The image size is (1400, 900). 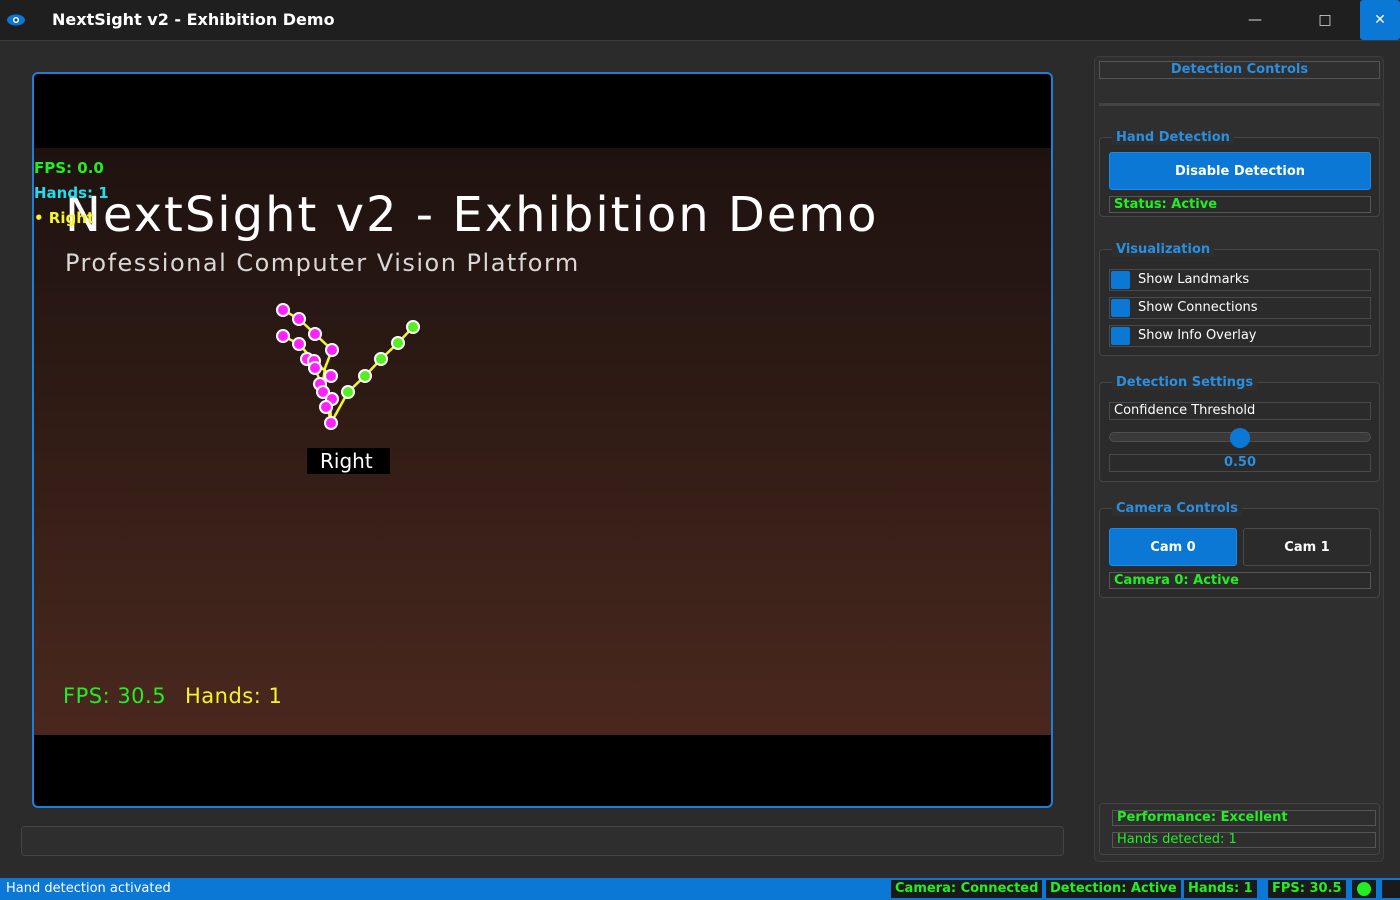 I want to click on status-indicator-icon, so click(x=1364, y=889).